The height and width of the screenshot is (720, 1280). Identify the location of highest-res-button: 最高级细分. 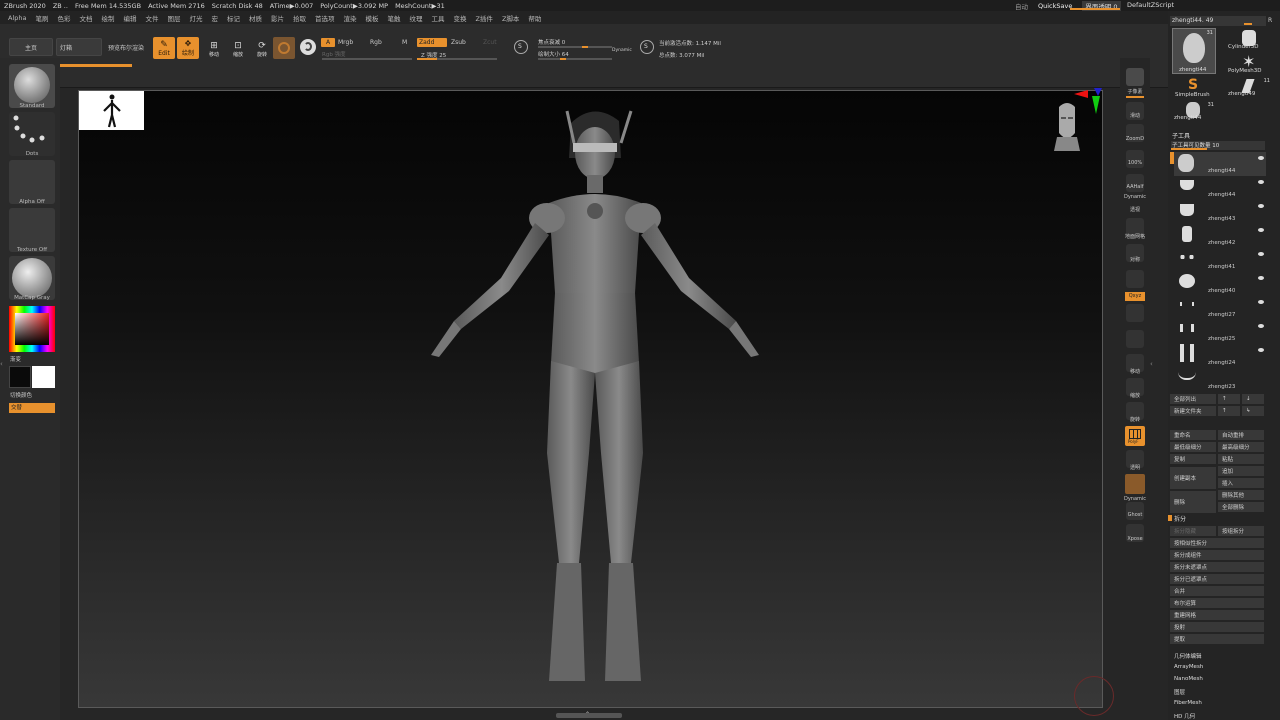
(1241, 447).